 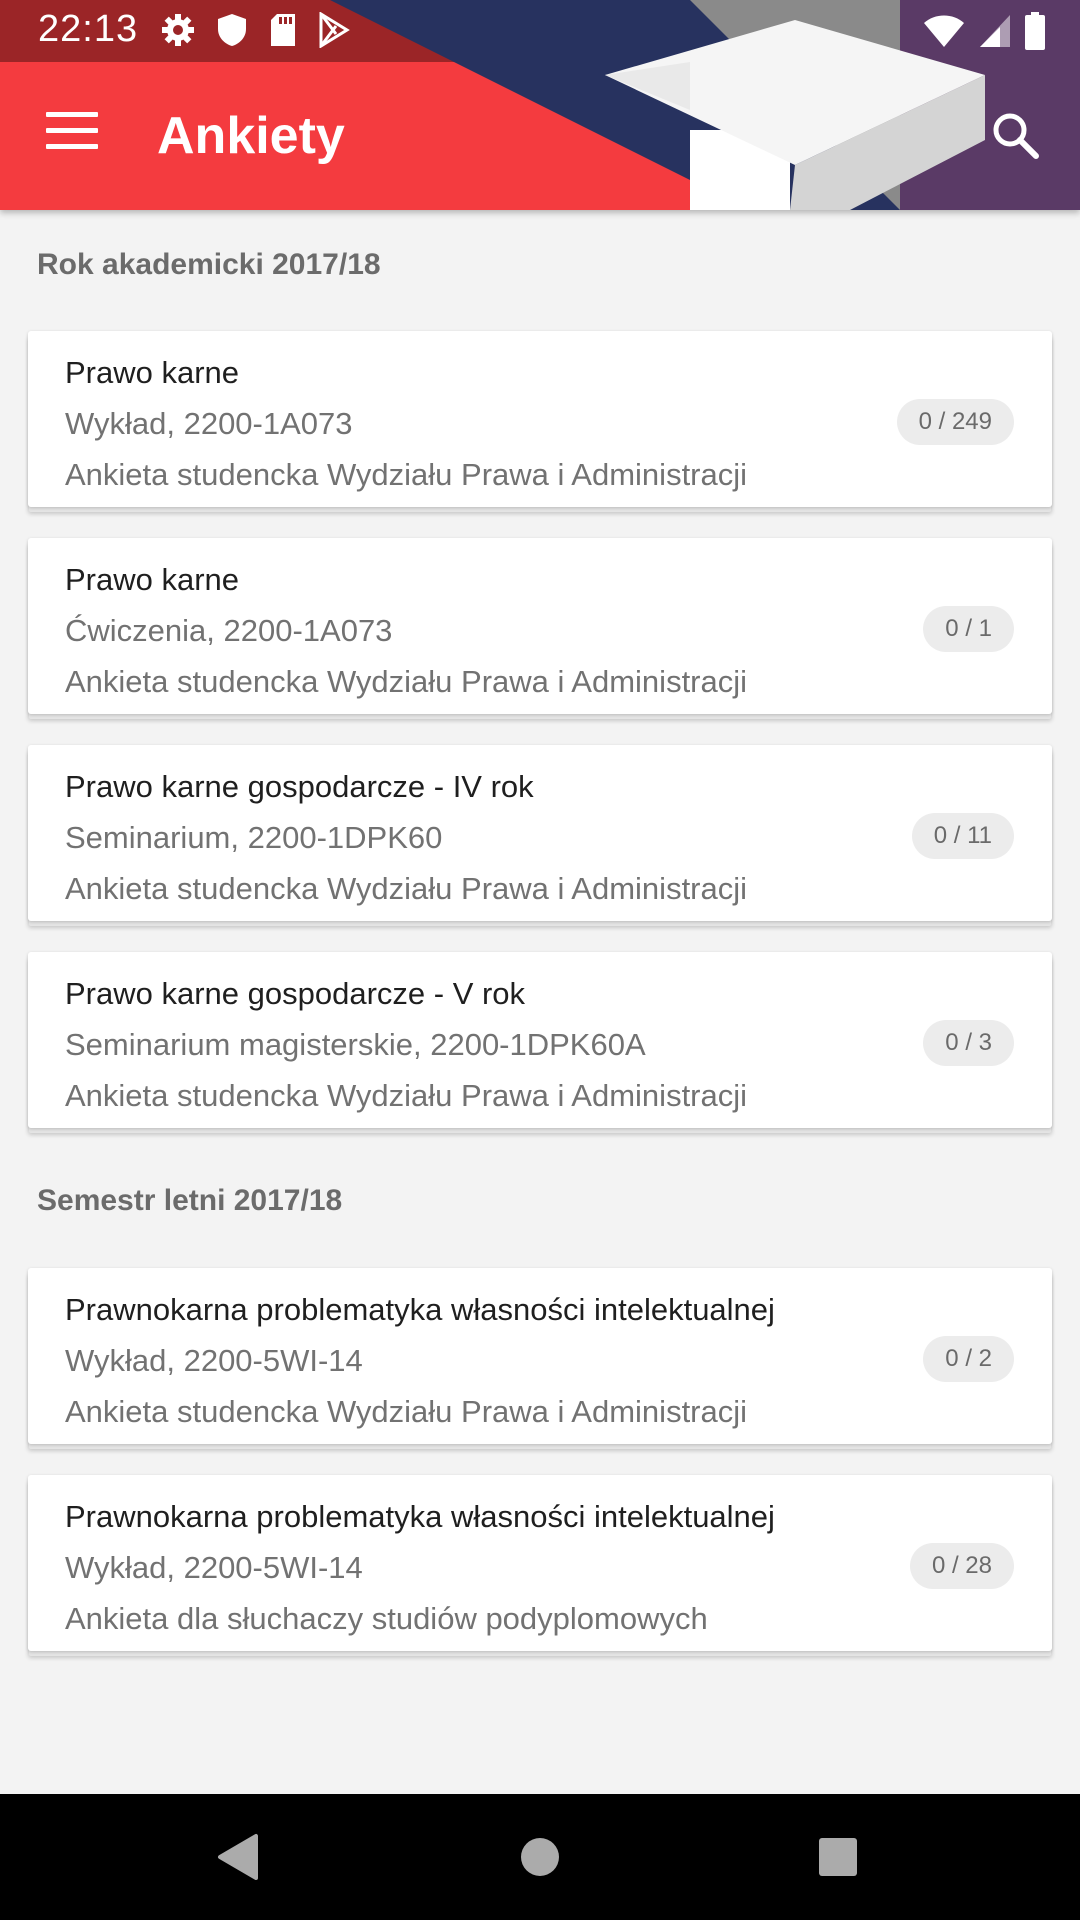 What do you see at coordinates (72, 132) in the screenshot?
I see `menu-button` at bounding box center [72, 132].